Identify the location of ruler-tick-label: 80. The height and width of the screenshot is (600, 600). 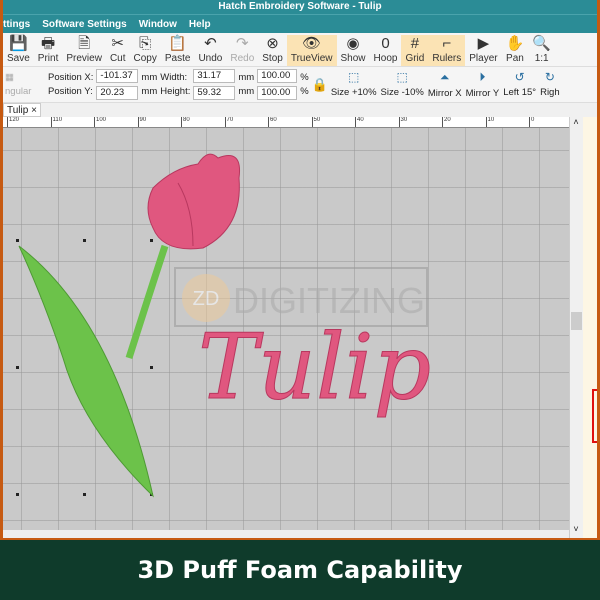
(185, 122).